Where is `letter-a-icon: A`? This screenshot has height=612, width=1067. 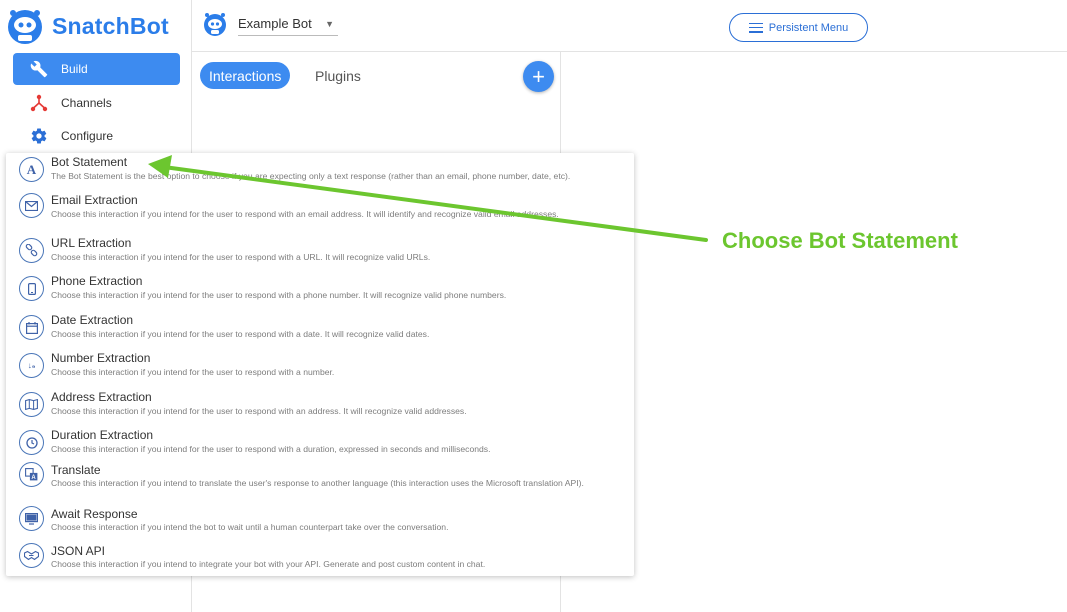 letter-a-icon: A is located at coordinates (31, 169).